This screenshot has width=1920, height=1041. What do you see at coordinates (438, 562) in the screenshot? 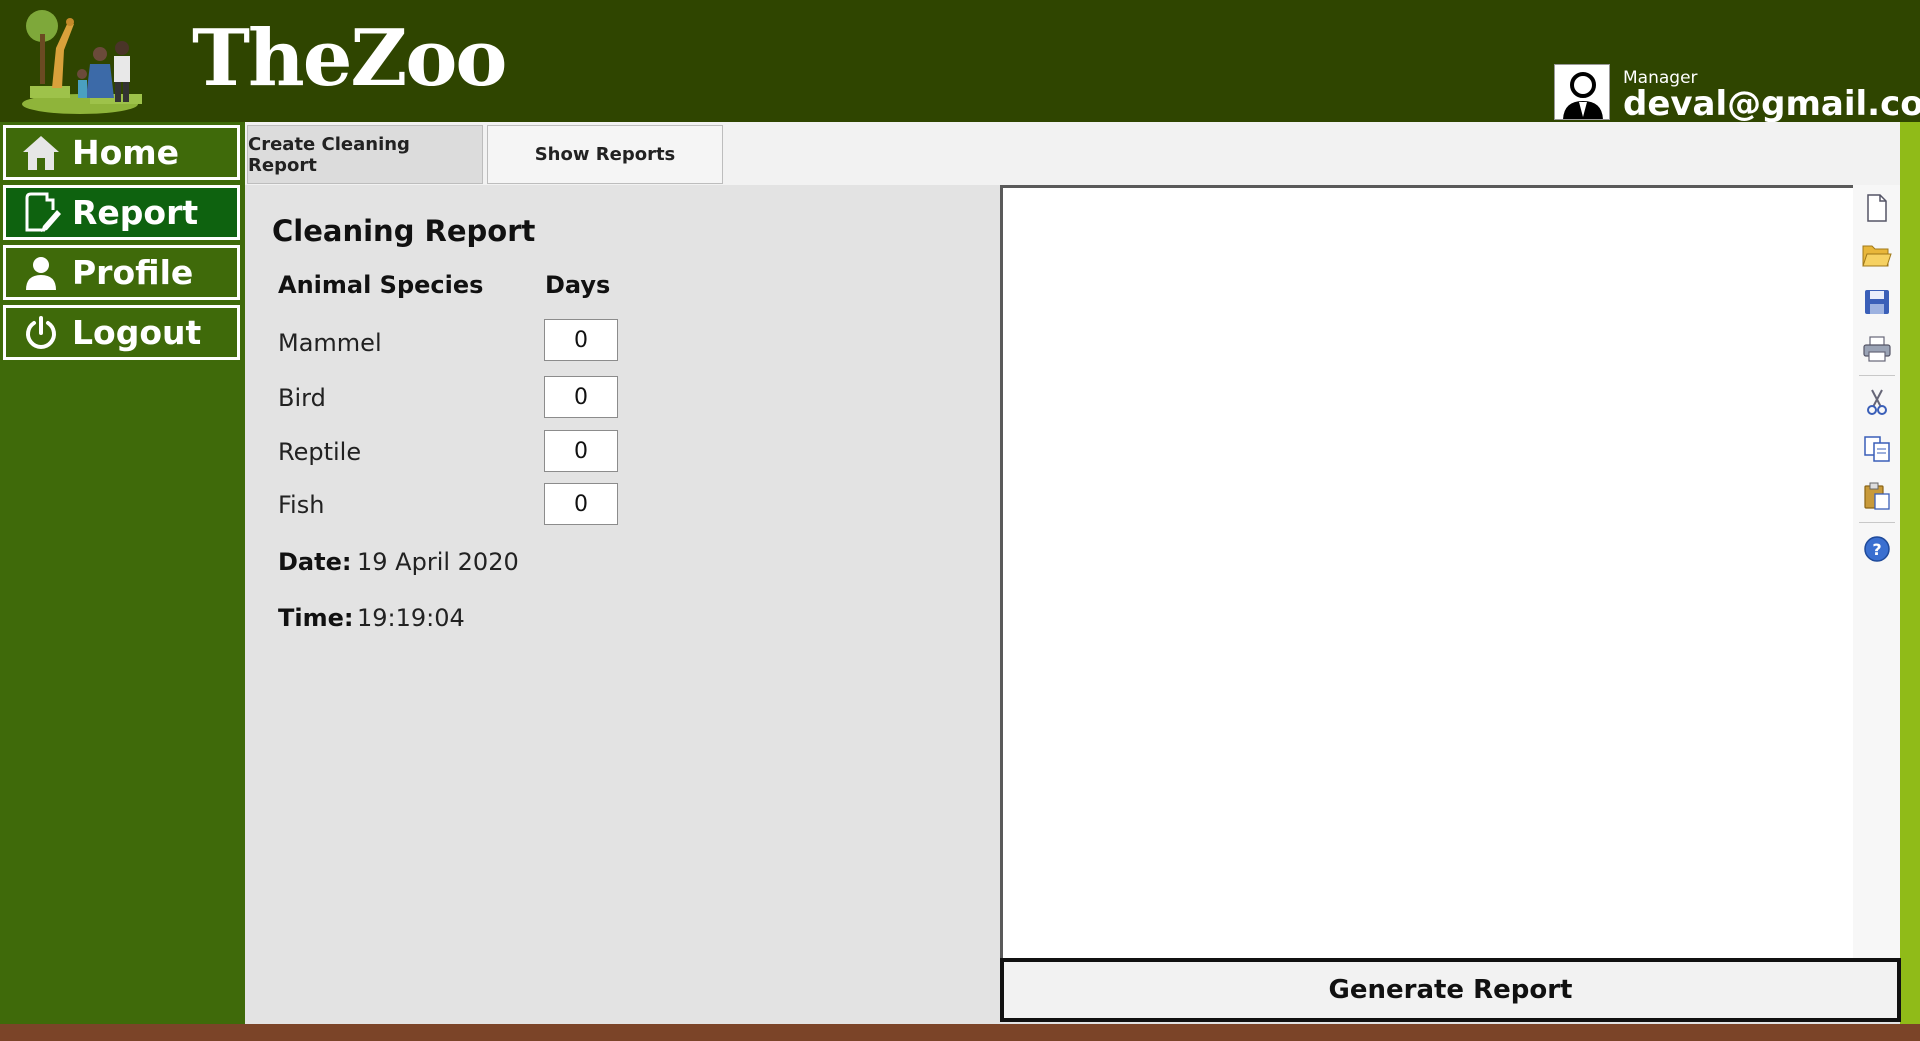
I see `date-value: 19 April 2020` at bounding box center [438, 562].